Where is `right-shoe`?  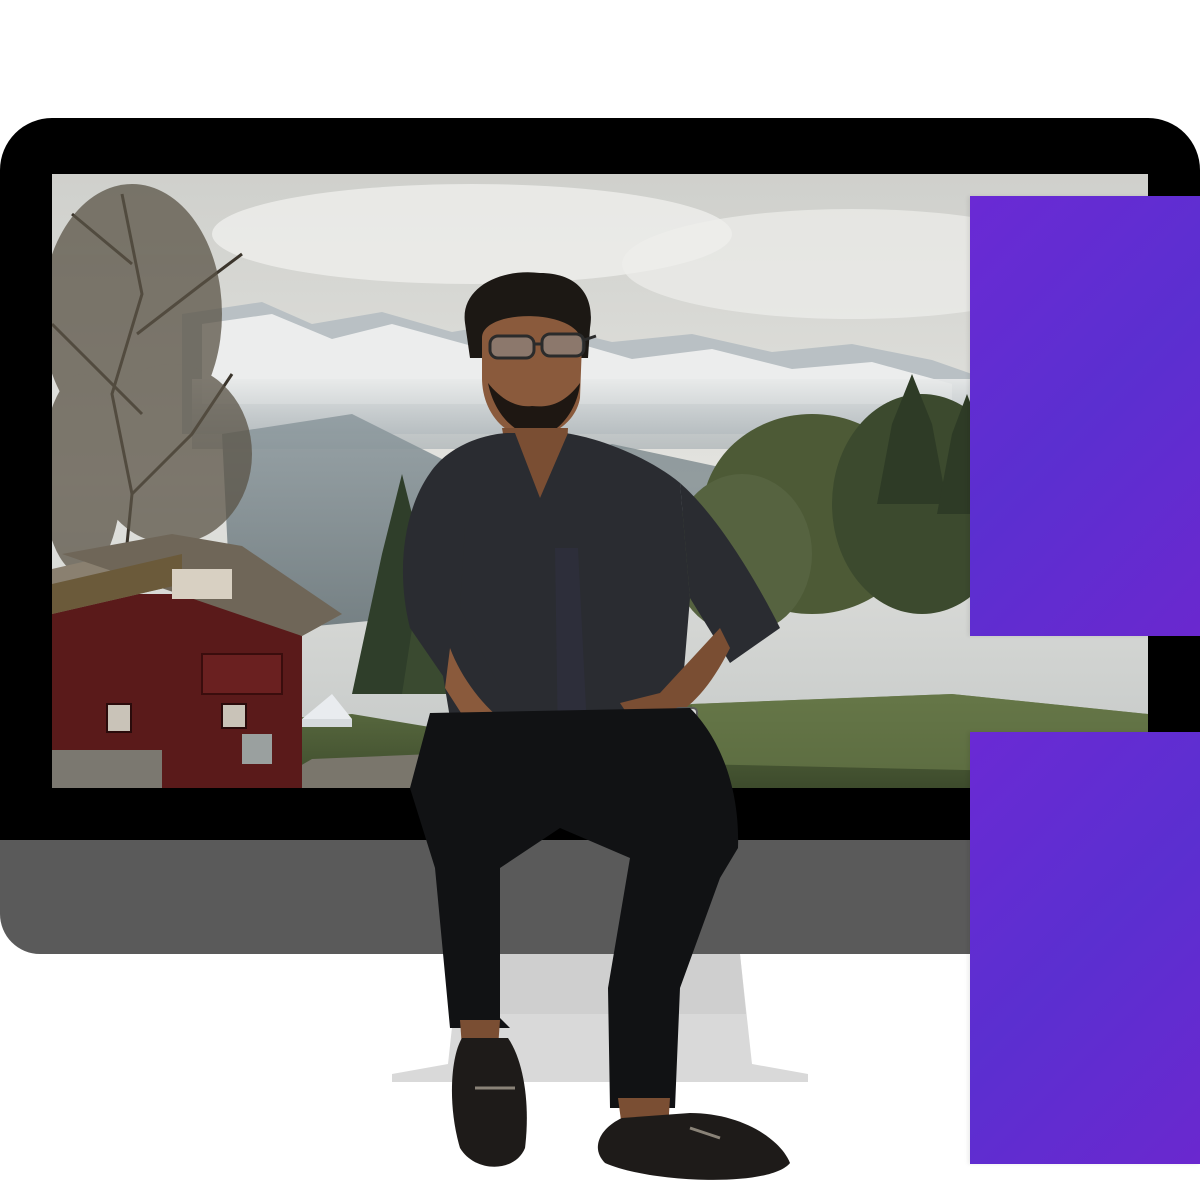
right-shoe is located at coordinates (693, 1146).